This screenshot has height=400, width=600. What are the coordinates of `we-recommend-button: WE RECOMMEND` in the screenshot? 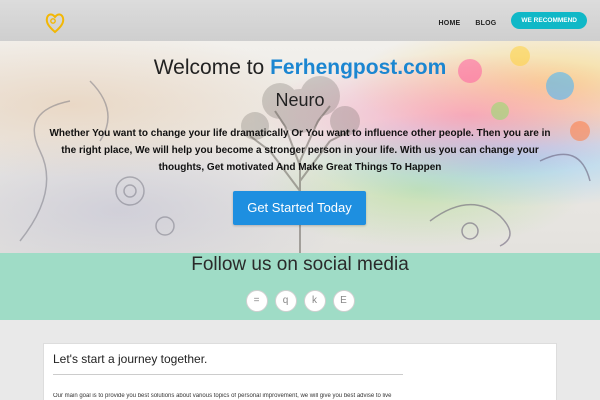 It's located at (549, 20).